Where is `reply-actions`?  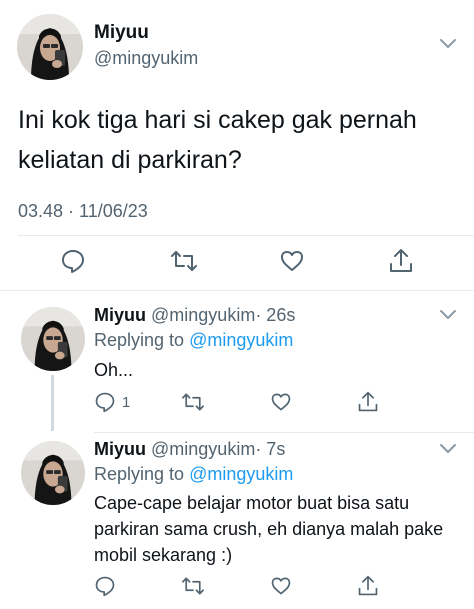 reply-actions is located at coordinates (244, 587).